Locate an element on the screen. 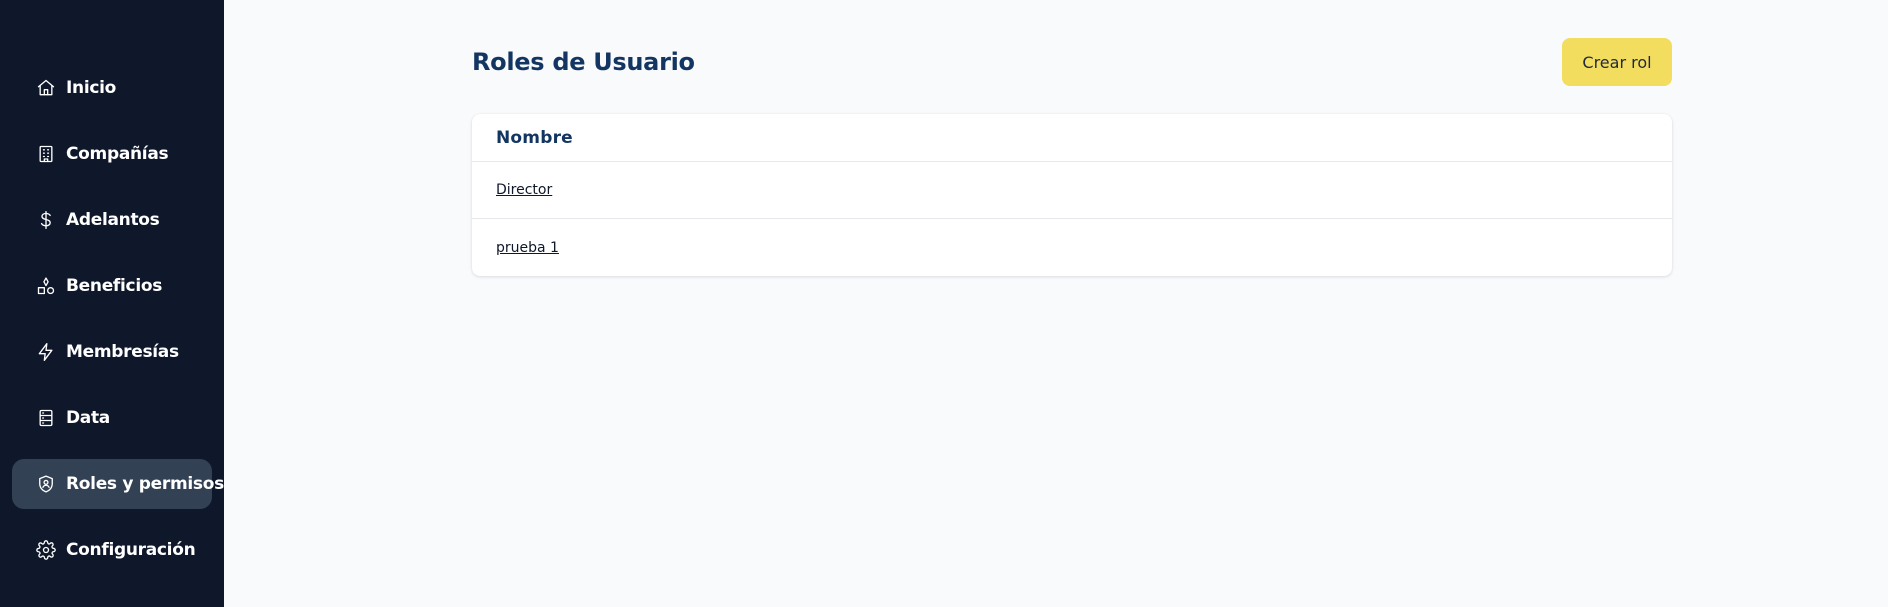 The width and height of the screenshot is (1888, 607). sidebar-item-label: Adelantos is located at coordinates (113, 220).